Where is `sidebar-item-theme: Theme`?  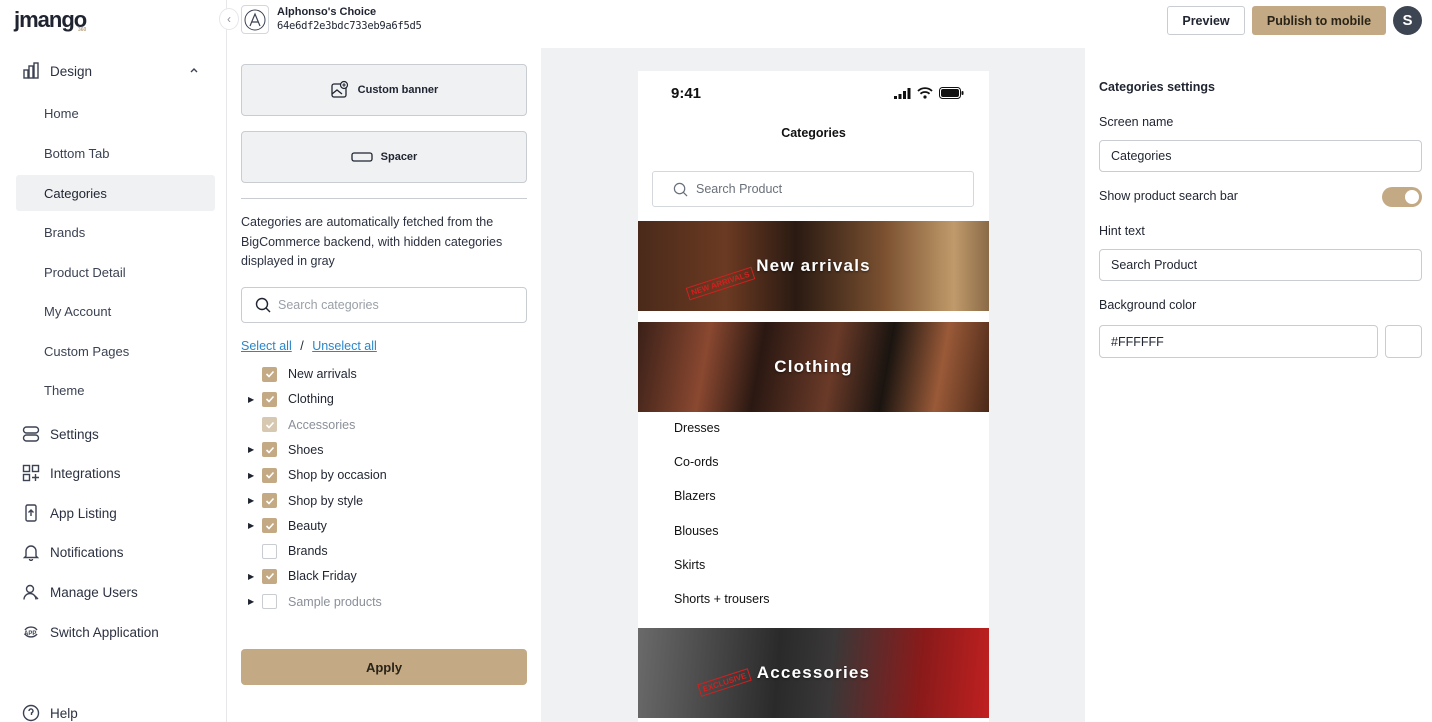
sidebar-item-theme: Theme is located at coordinates (115, 390).